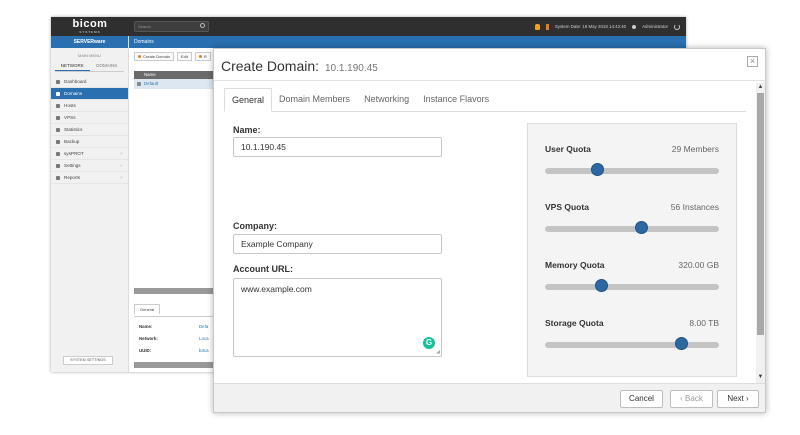  Describe the element at coordinates (74, 153) in the screenshot. I see `sidebar-item-label: sysPROT` at that location.